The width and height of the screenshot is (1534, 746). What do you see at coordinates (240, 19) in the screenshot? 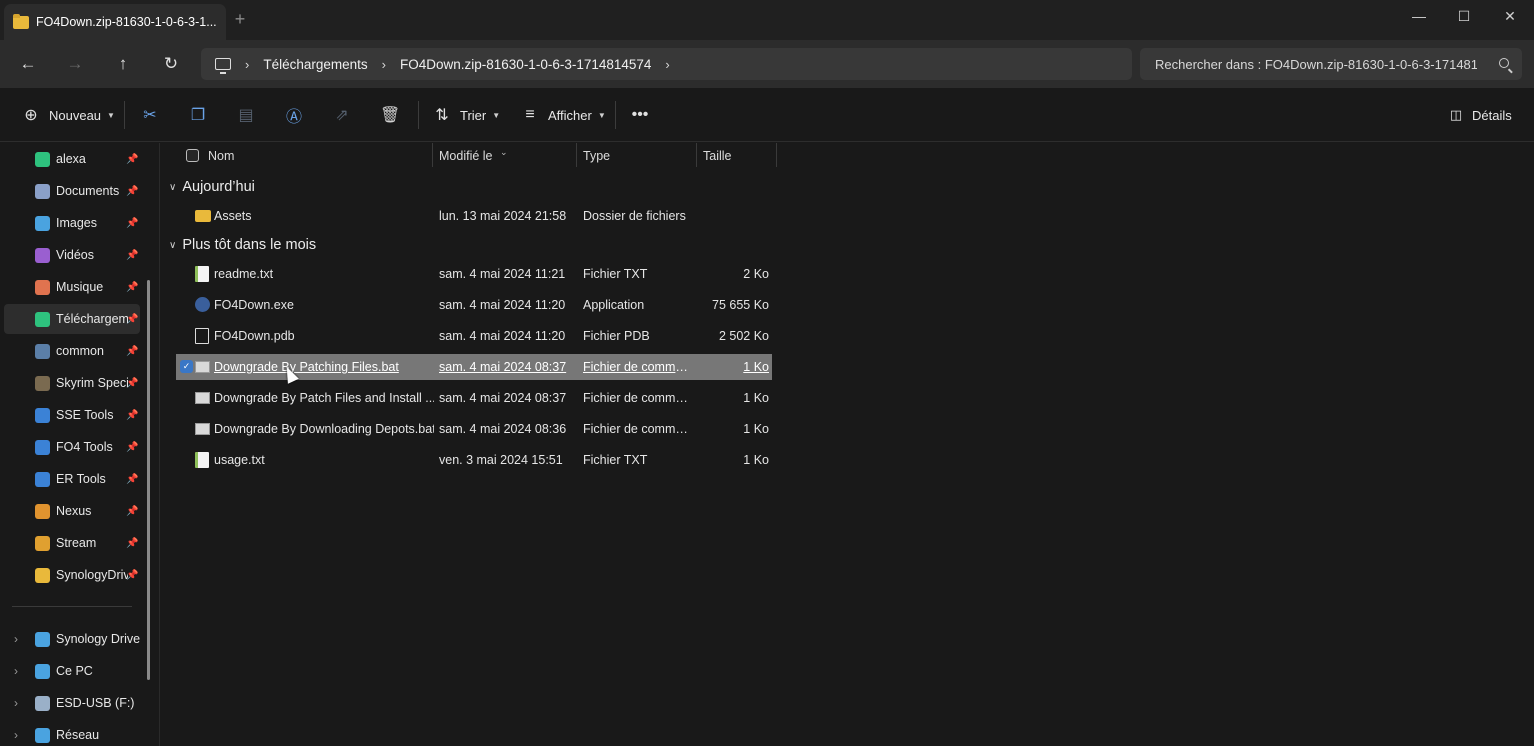
I see `new-tab-button: +` at bounding box center [240, 19].